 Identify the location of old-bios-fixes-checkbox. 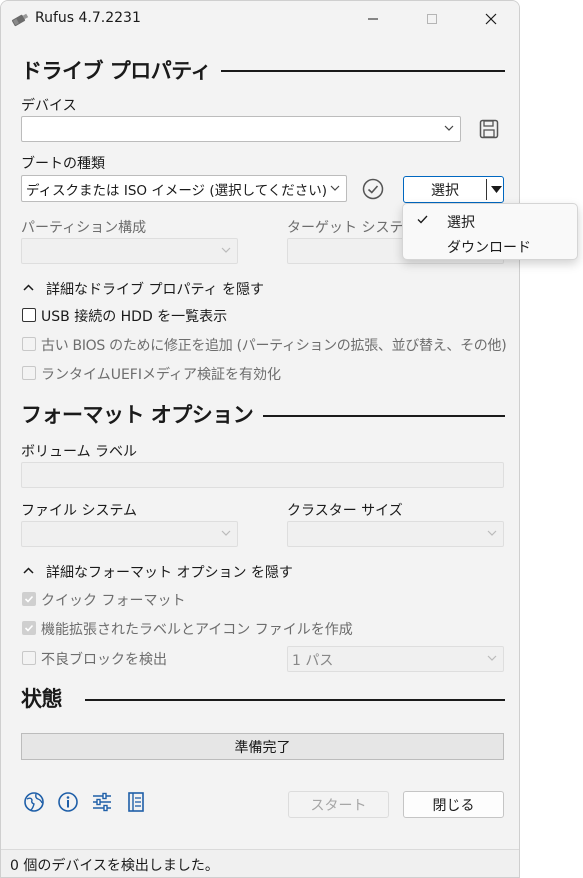
(29, 344).